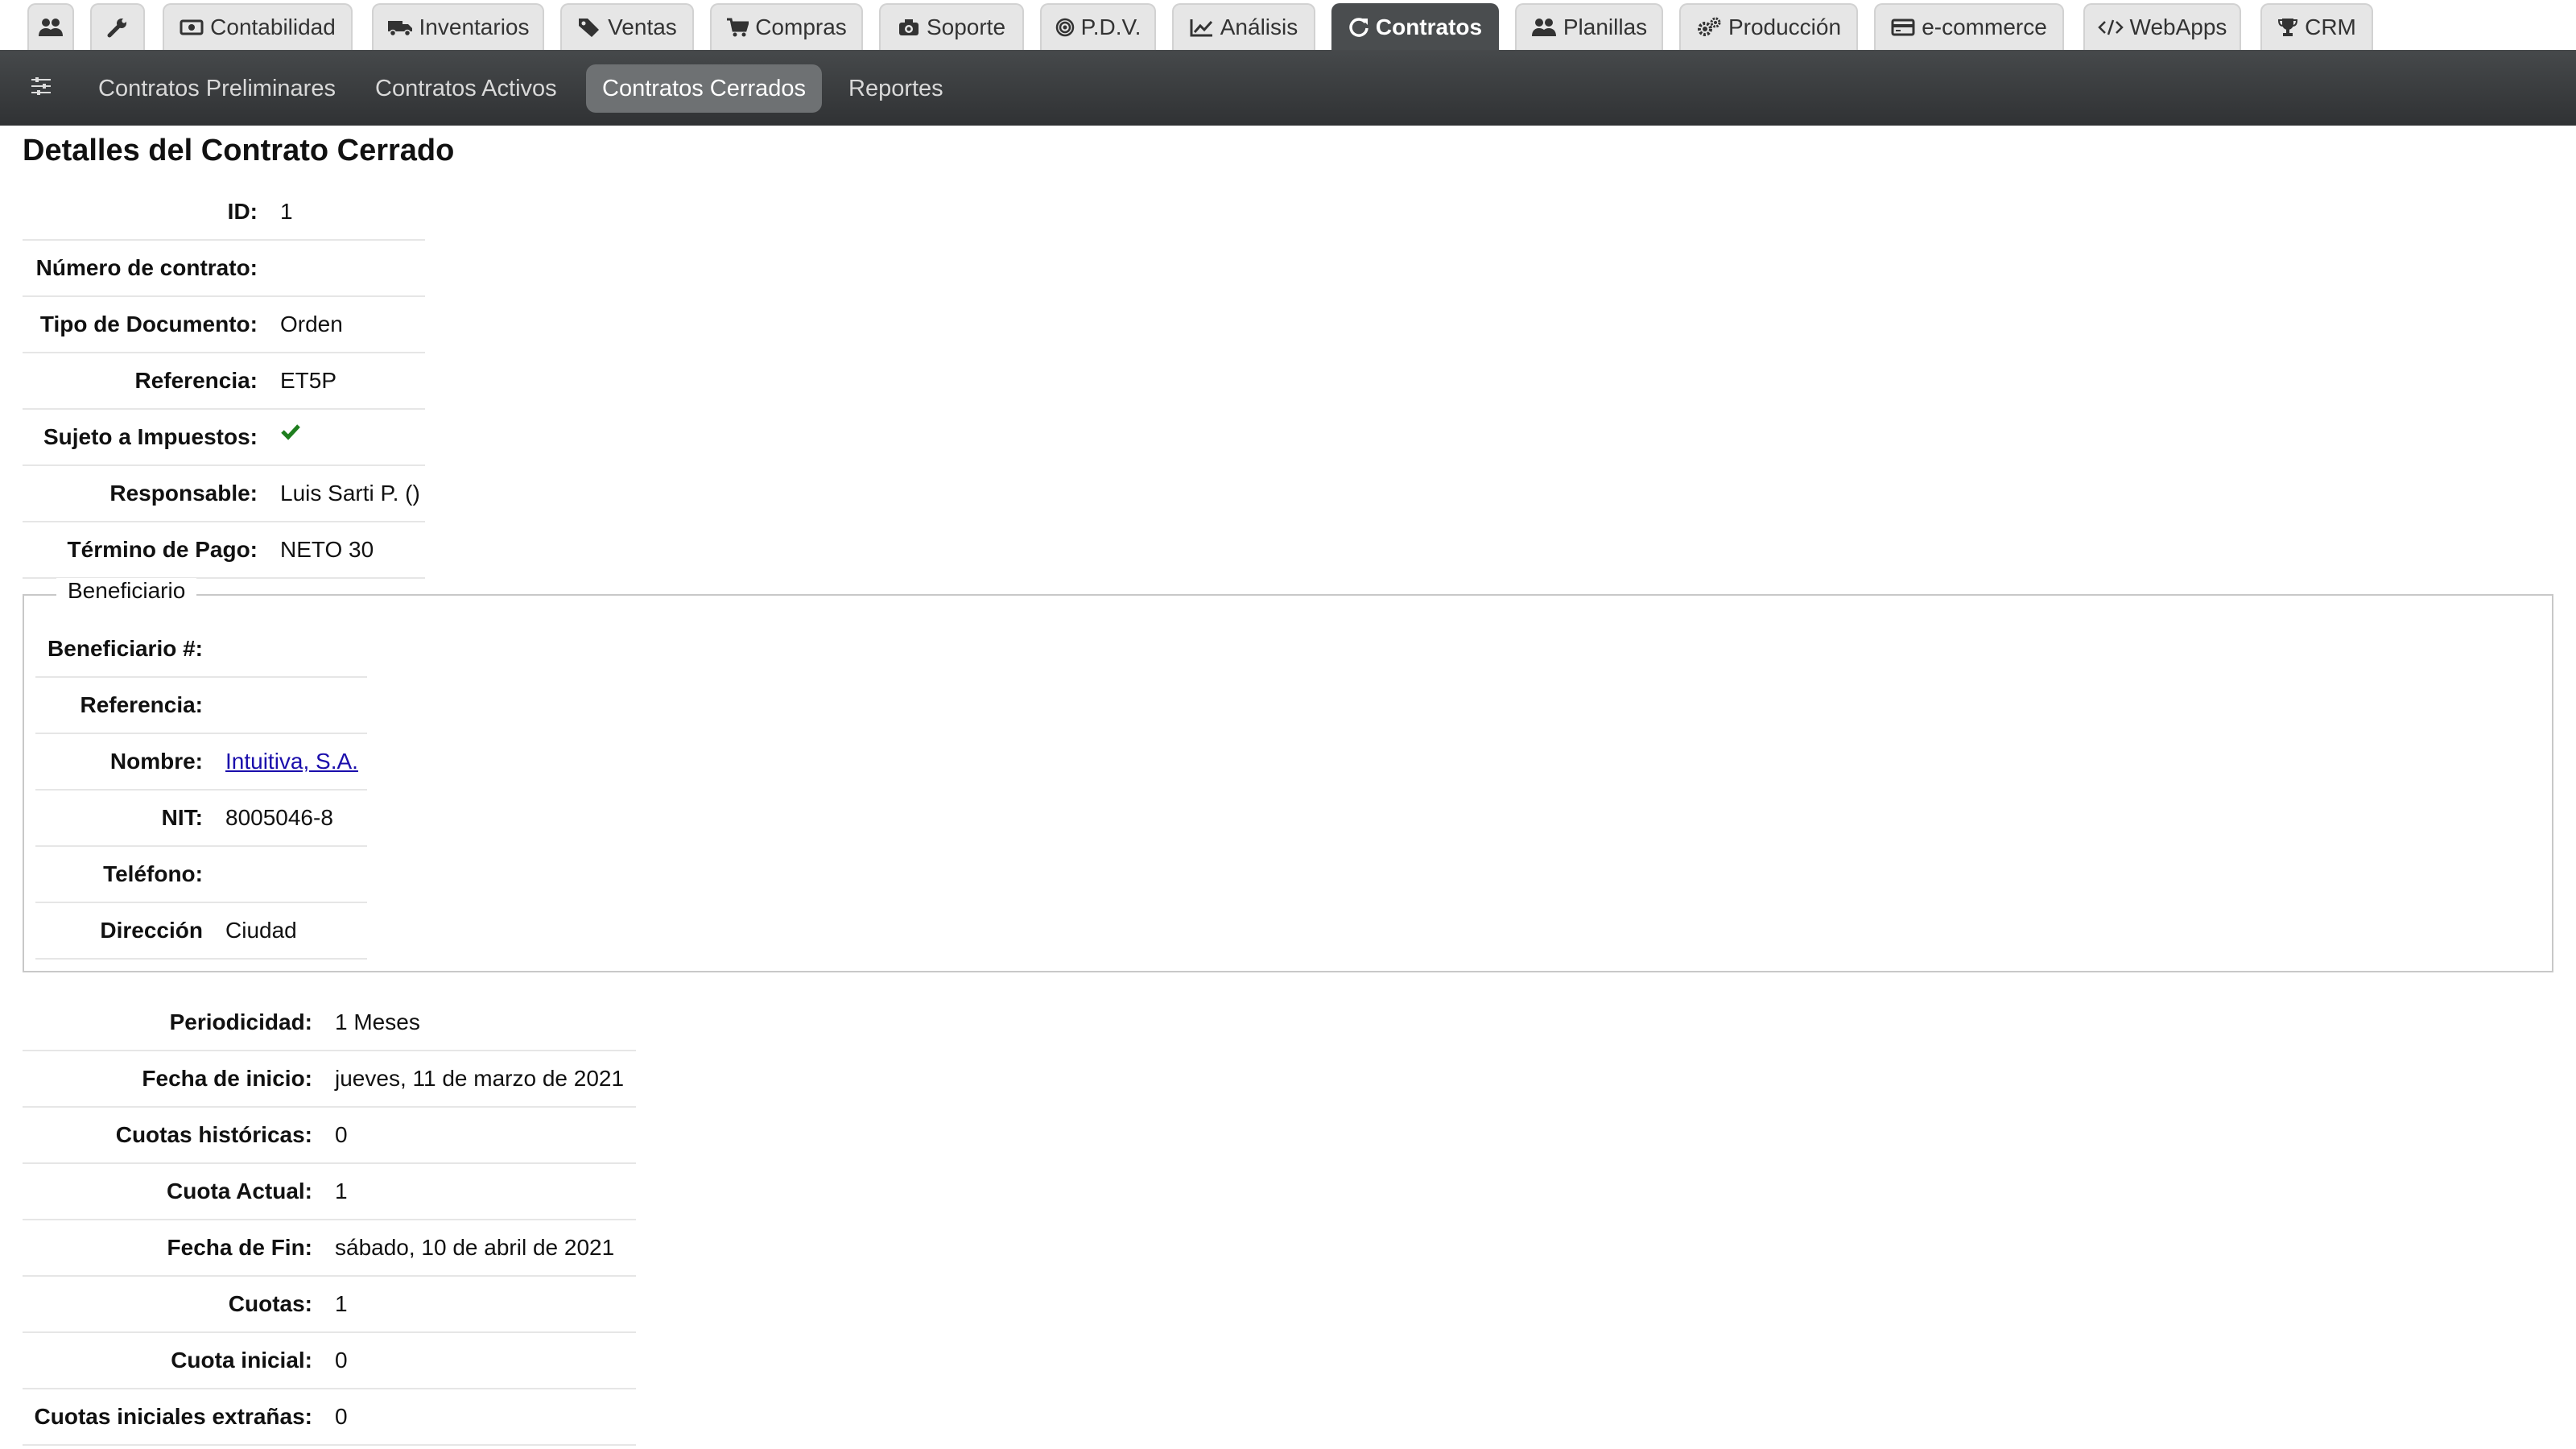 The image size is (2576, 1449). What do you see at coordinates (217, 88) in the screenshot?
I see `sublink-preliminary: Contratos Preliminares` at bounding box center [217, 88].